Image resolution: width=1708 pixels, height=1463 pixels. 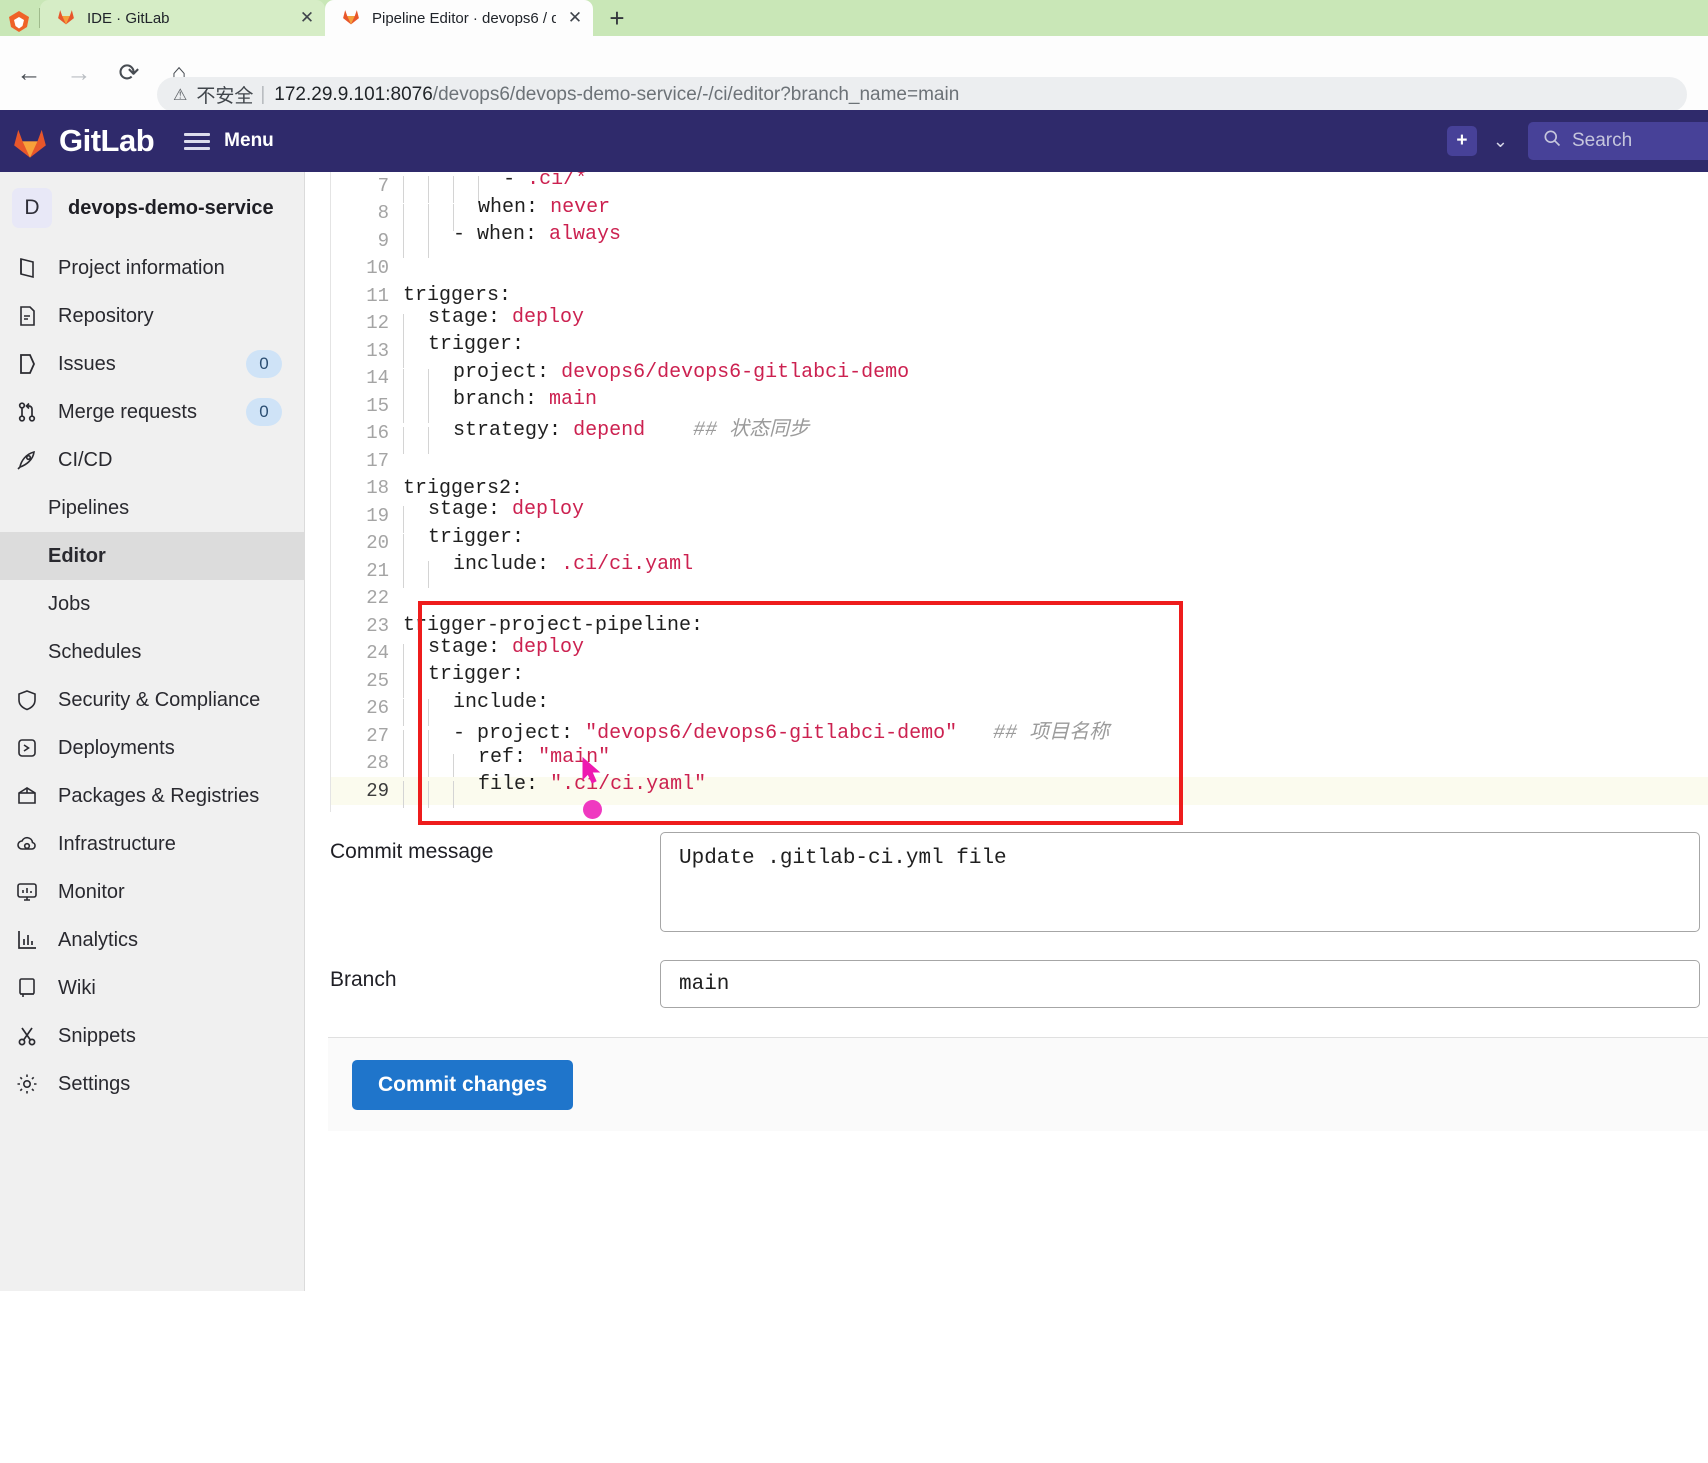 What do you see at coordinates (152, 268) in the screenshot?
I see `sidebar-item-project-information: Project information` at bounding box center [152, 268].